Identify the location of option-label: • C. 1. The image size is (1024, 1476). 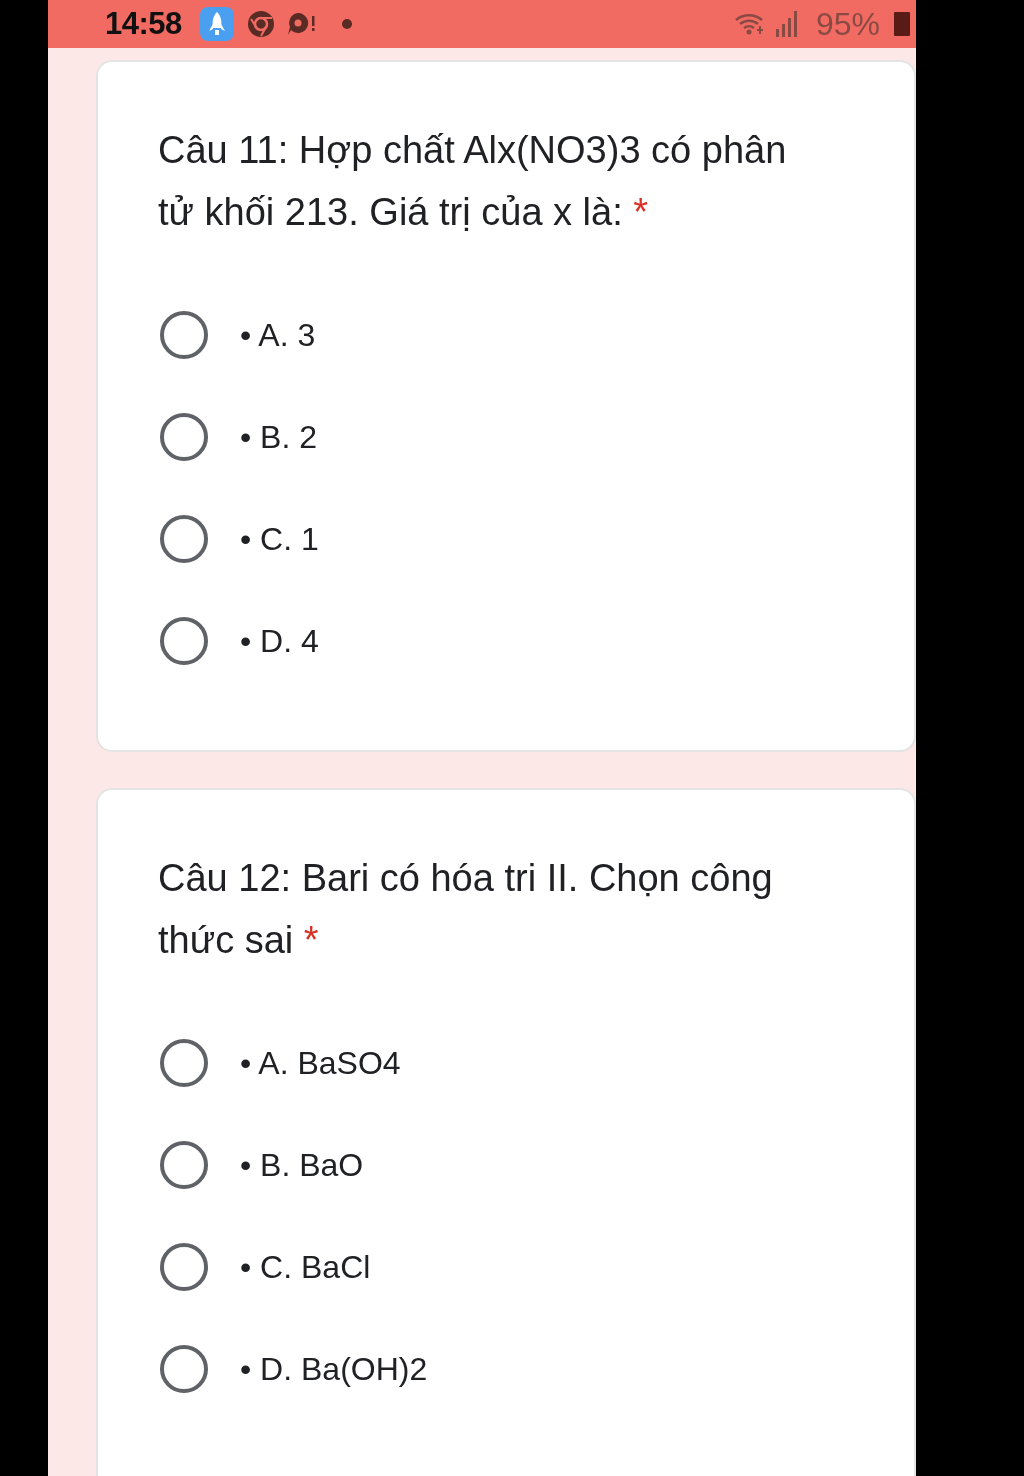
(279, 539).